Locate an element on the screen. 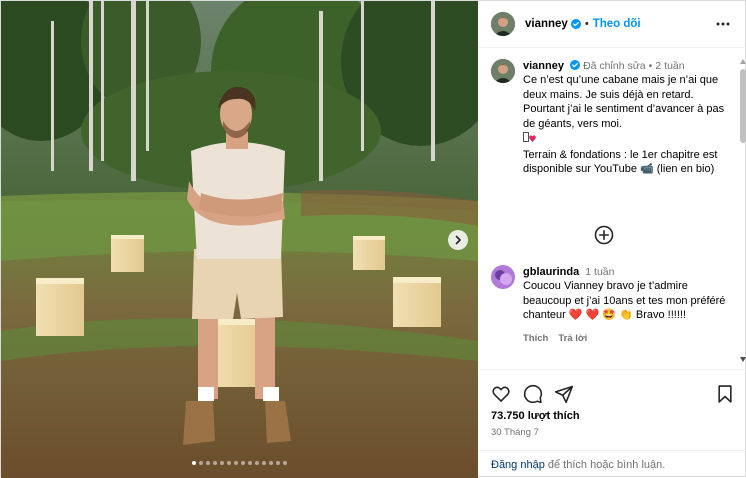 This screenshot has width=746, height=478. scroll-down-arrow-icon is located at coordinates (743, 359).